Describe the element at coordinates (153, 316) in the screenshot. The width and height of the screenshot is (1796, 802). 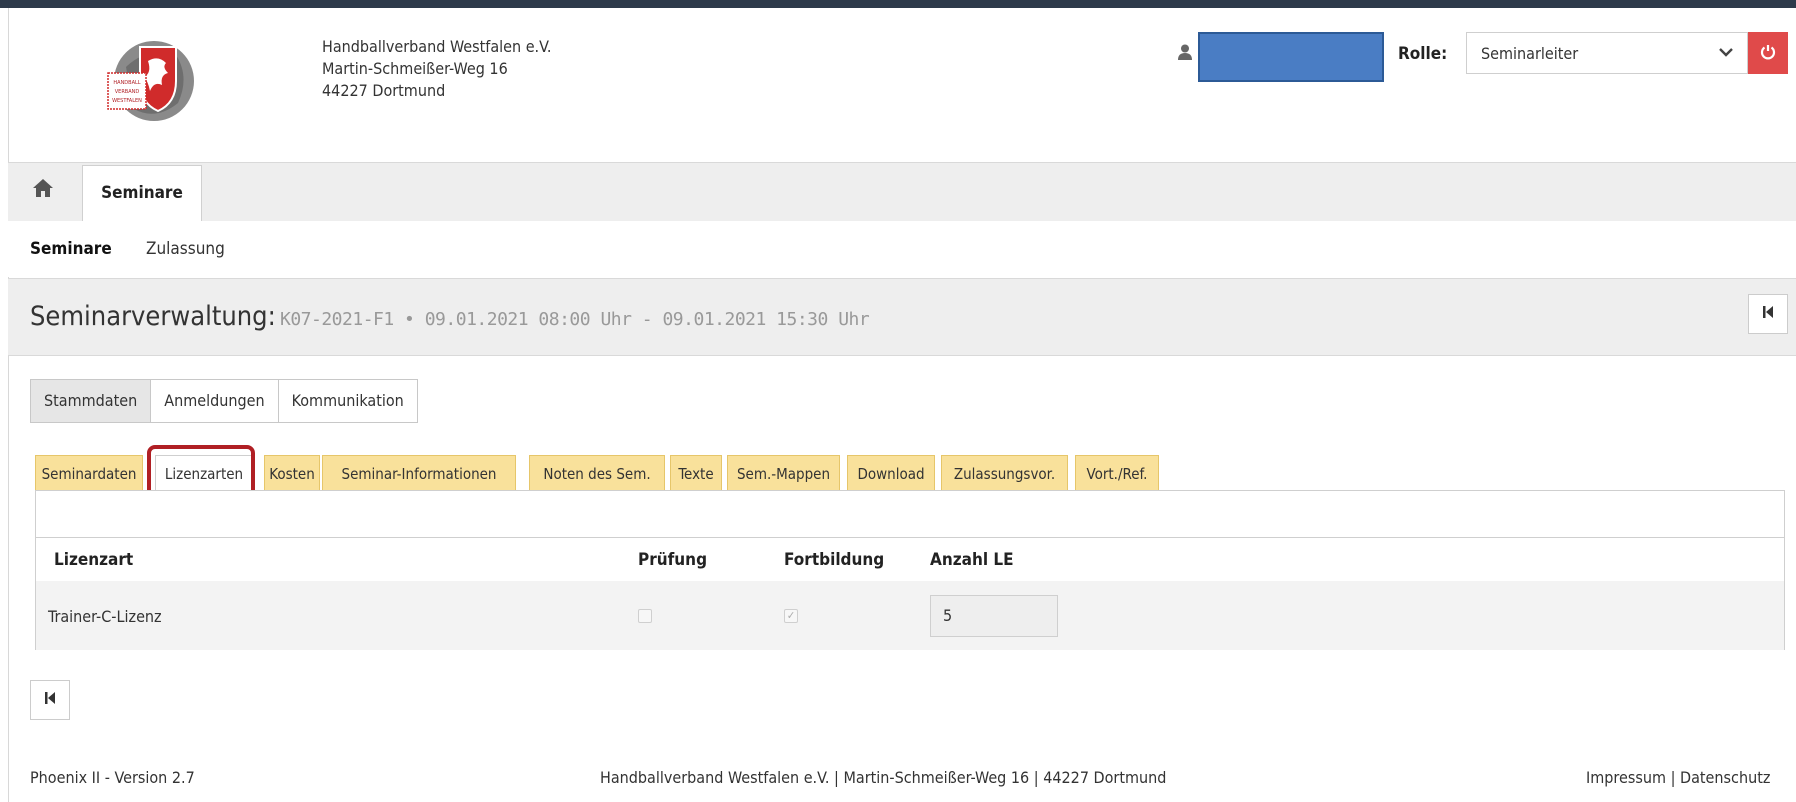
I see `page-title: Seminarverwaltung:` at that location.